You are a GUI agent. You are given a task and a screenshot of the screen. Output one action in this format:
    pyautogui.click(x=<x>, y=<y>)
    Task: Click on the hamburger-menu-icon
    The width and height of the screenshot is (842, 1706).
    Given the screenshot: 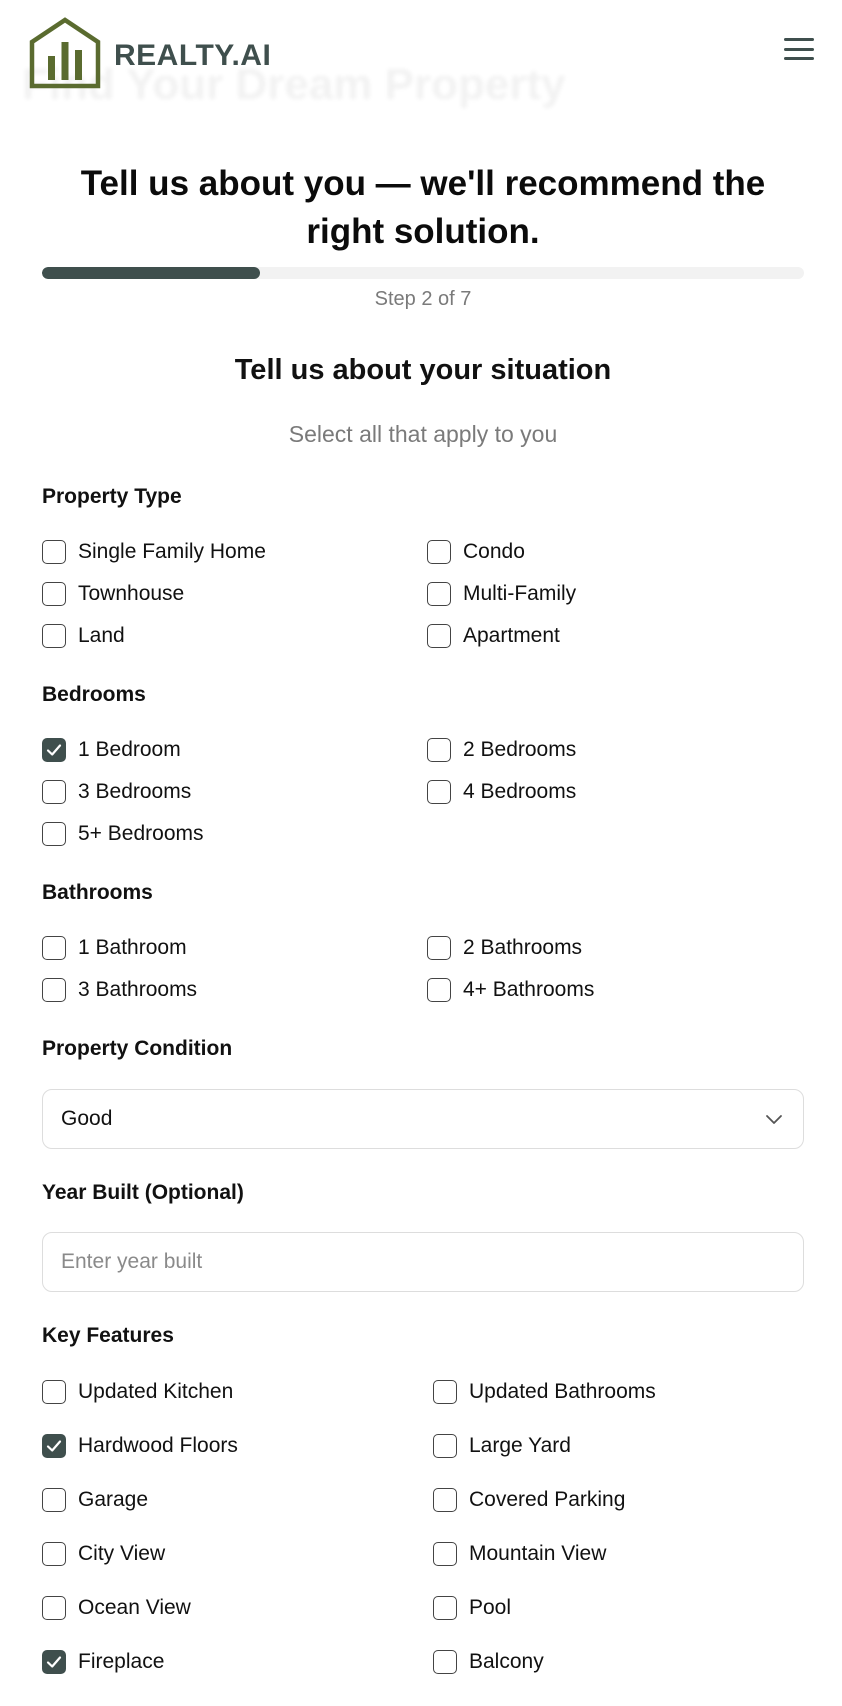 What is the action you would take?
    pyautogui.click(x=799, y=49)
    